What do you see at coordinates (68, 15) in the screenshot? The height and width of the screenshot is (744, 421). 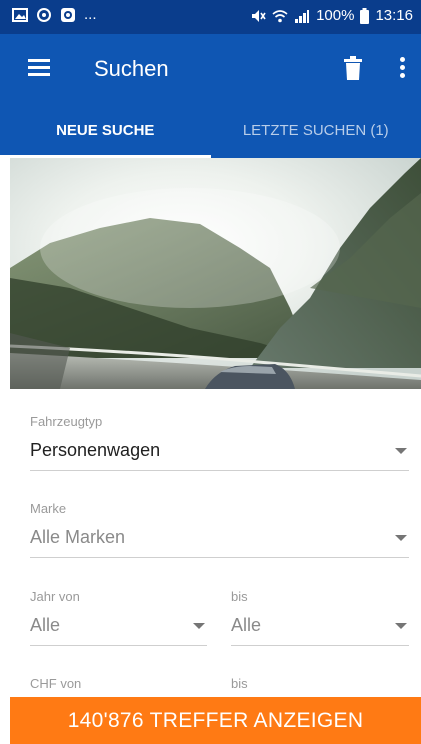 I see `cast-icon` at bounding box center [68, 15].